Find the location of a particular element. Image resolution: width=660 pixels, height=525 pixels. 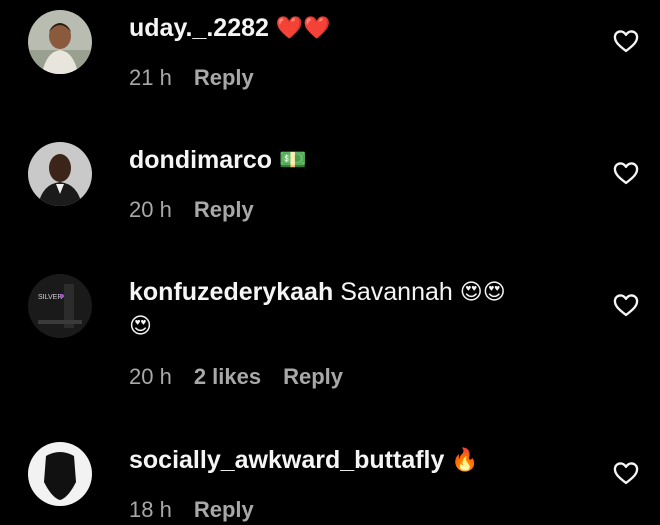

avatar-caption: SILVER is located at coordinates (50, 297).